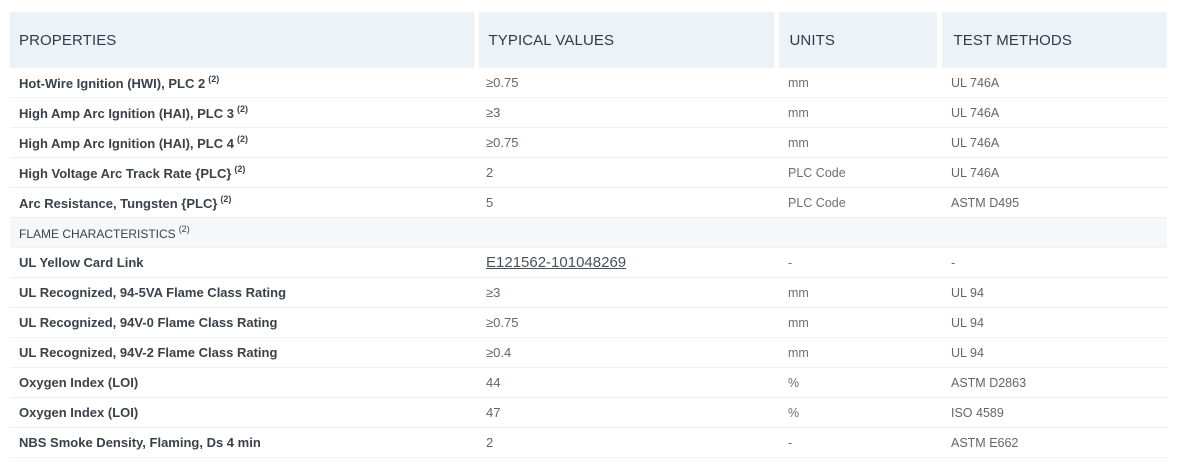 This screenshot has height=471, width=1181. Describe the element at coordinates (1053, 262) in the screenshot. I see `method-cell: -` at that location.